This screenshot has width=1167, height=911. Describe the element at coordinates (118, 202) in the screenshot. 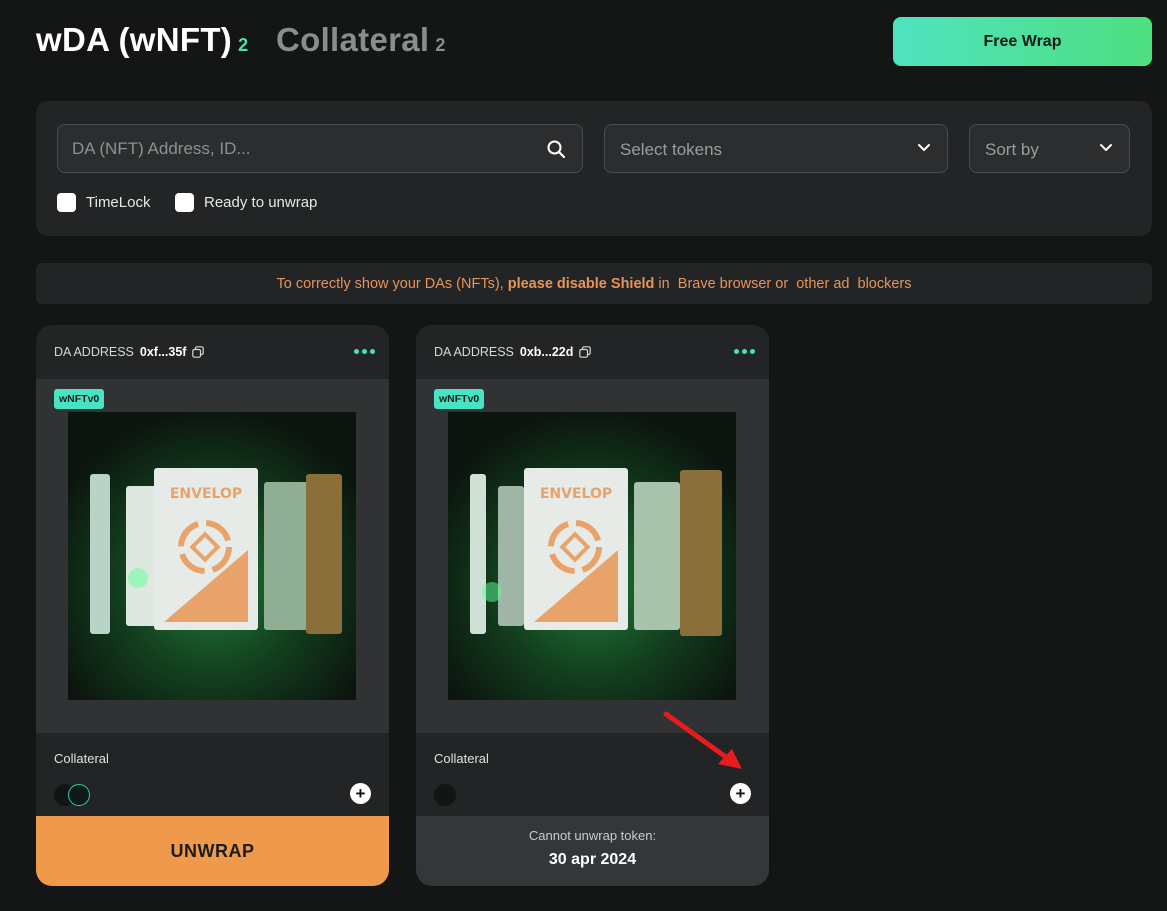

I see `timelock-label: TimeLock` at that location.